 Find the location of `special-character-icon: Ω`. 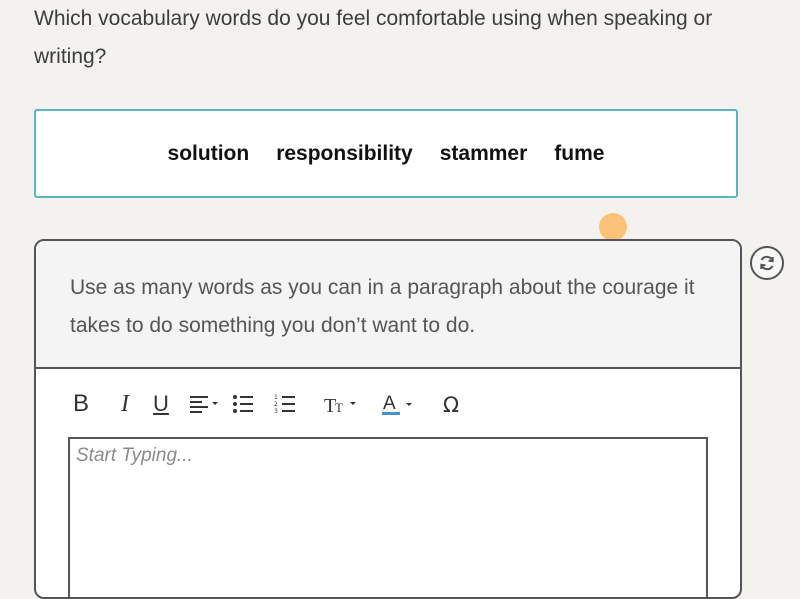

special-character-icon: Ω is located at coordinates (451, 404).